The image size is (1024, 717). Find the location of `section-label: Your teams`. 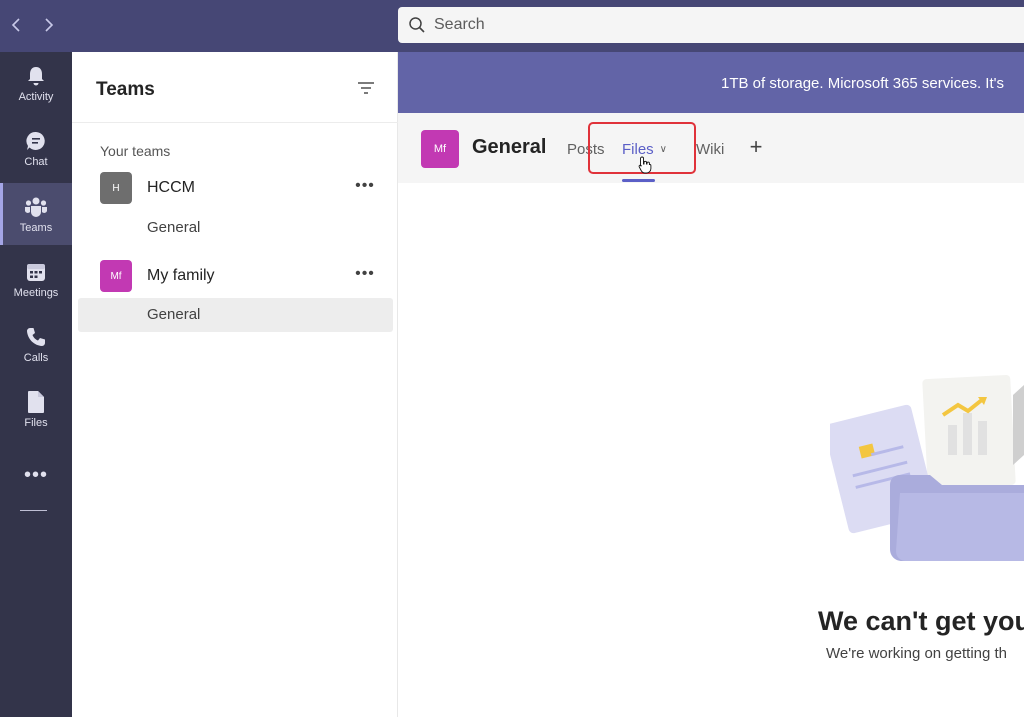

section-label: Your teams is located at coordinates (135, 151).